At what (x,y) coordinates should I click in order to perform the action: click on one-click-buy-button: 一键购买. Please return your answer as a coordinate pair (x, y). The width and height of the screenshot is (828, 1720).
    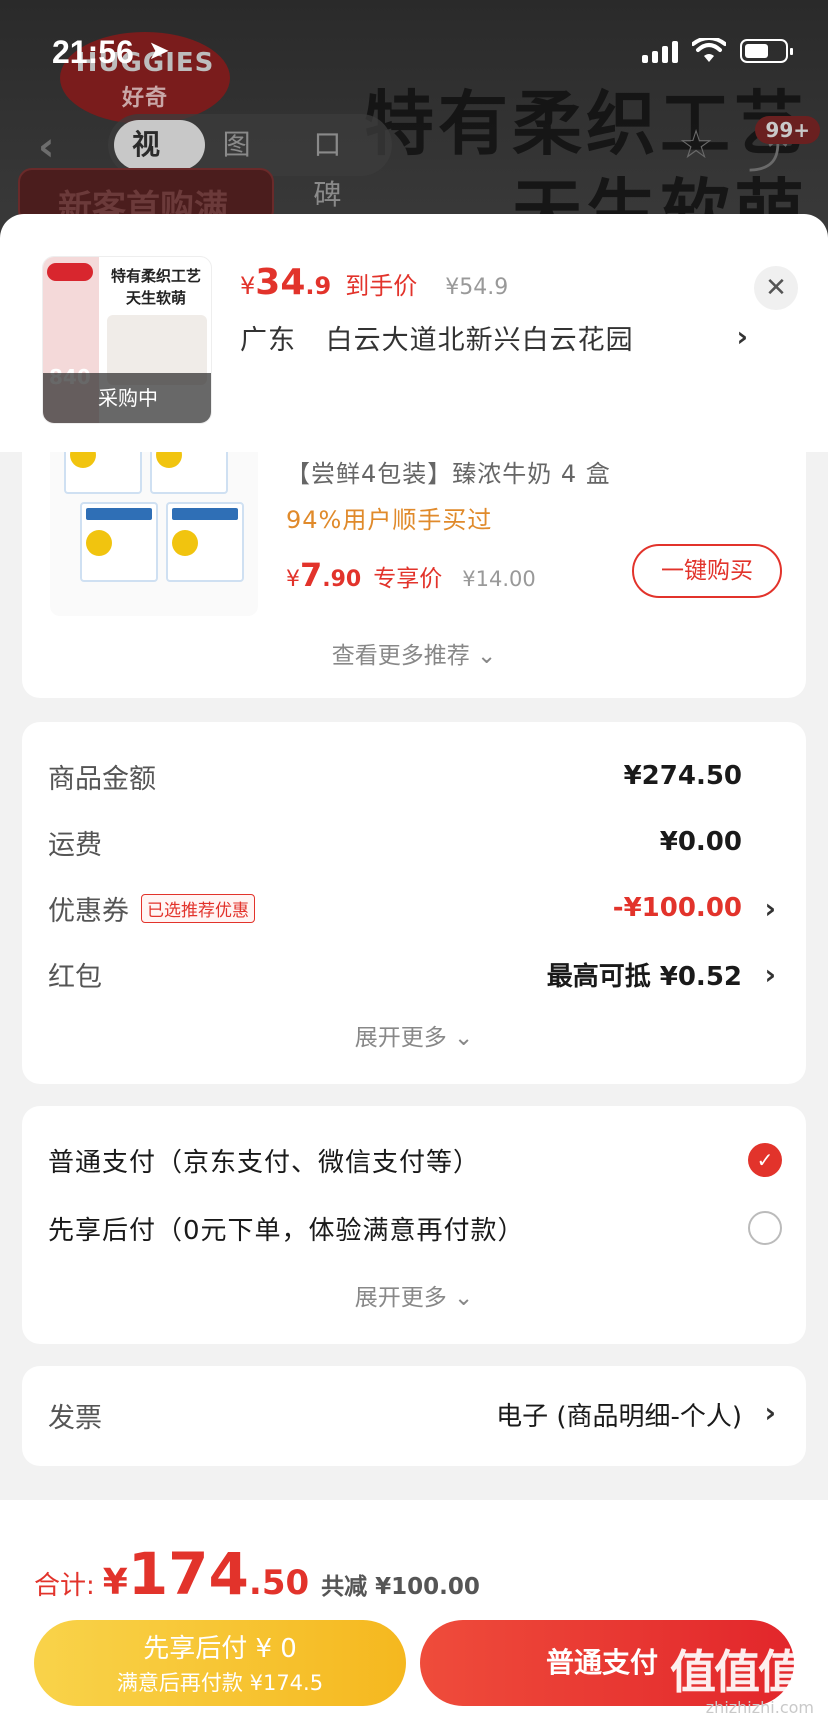
    Looking at the image, I should click on (707, 571).